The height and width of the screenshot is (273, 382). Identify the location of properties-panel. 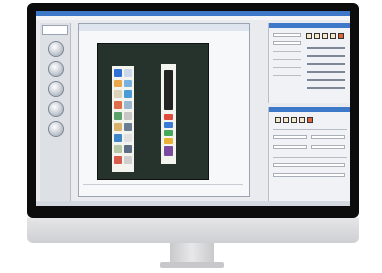
(309, 63).